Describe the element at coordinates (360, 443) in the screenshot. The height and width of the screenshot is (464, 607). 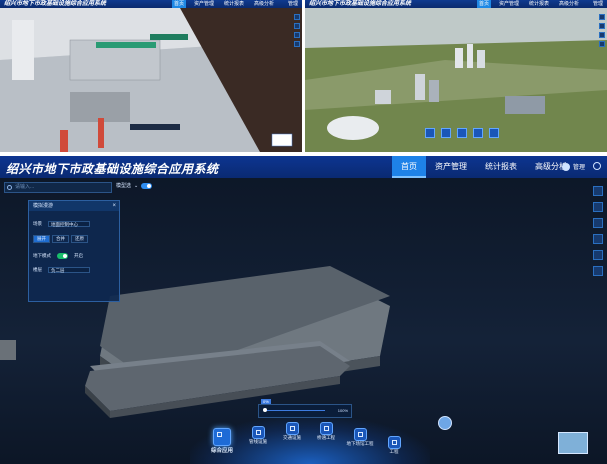
I see `dock-item-label: 地下场馆工程` at that location.